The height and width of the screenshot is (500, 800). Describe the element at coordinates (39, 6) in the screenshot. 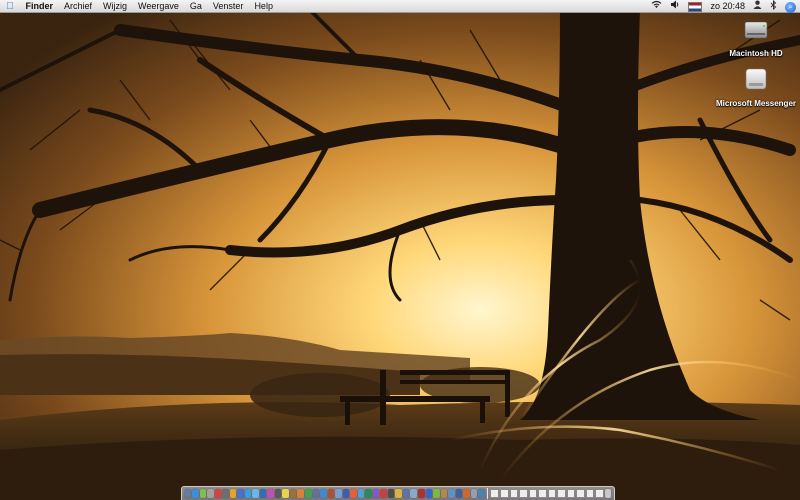

I see `menu-app-finder: Finder` at that location.